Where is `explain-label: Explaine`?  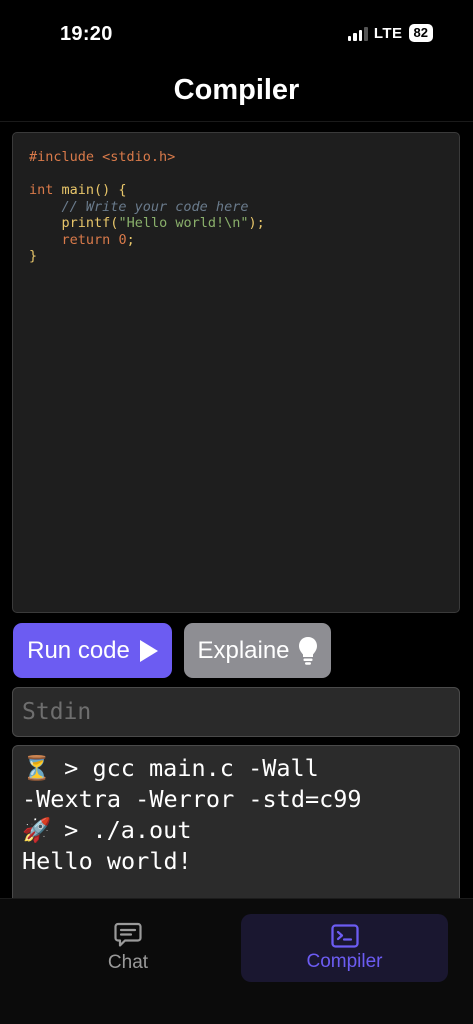
explain-label: Explaine is located at coordinates (243, 650).